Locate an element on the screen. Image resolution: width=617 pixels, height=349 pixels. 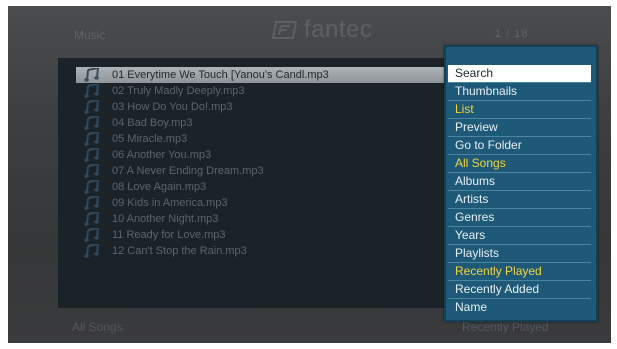
track-title: 09 Kids in America.mp3 is located at coordinates (170, 203).